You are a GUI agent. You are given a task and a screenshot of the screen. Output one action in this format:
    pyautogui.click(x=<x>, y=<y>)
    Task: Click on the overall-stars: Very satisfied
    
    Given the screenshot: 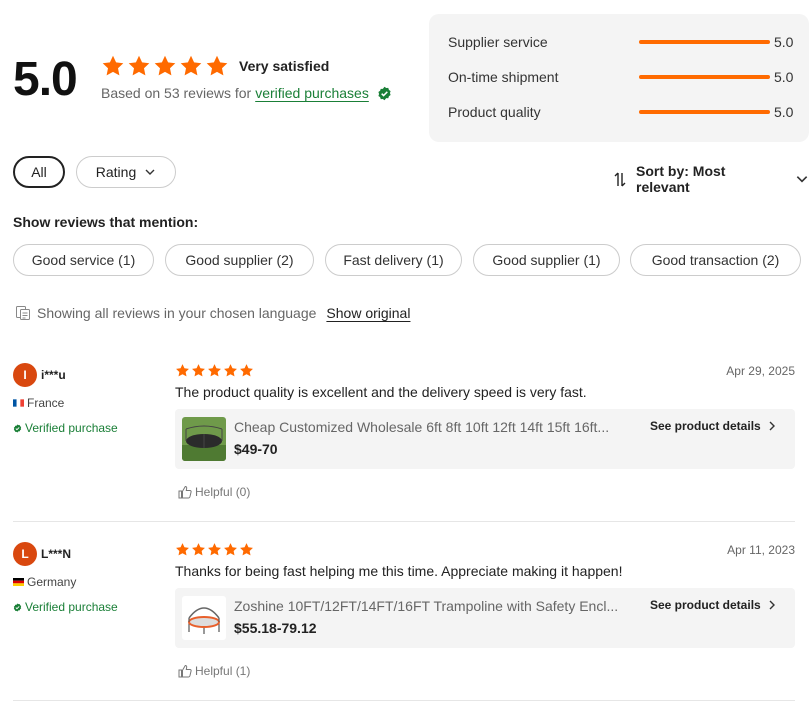 What is the action you would take?
    pyautogui.click(x=215, y=66)
    